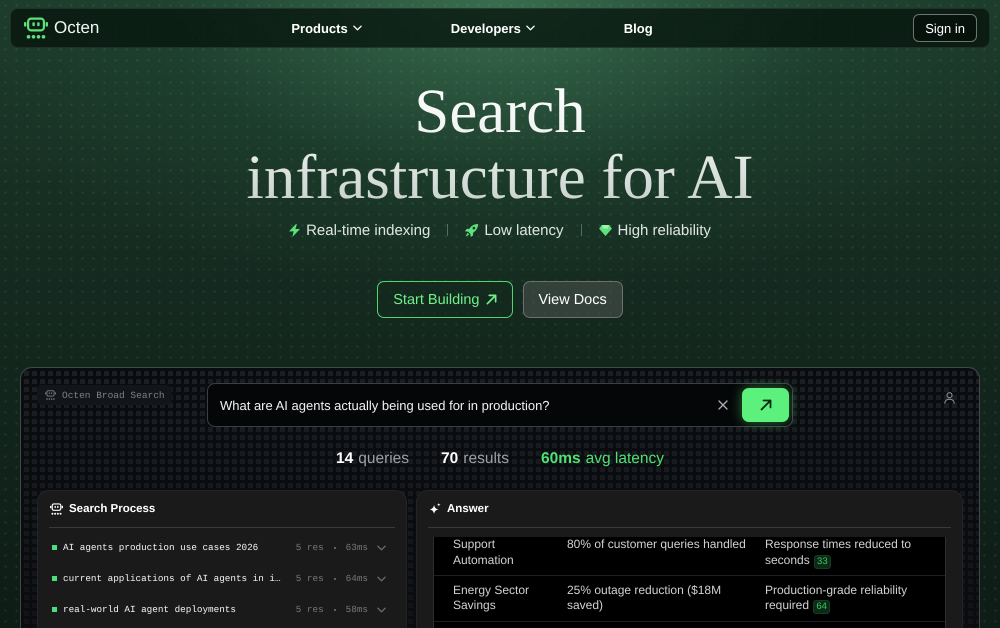 This screenshot has height=628, width=1000. I want to click on nav-link: Blog, so click(638, 28).